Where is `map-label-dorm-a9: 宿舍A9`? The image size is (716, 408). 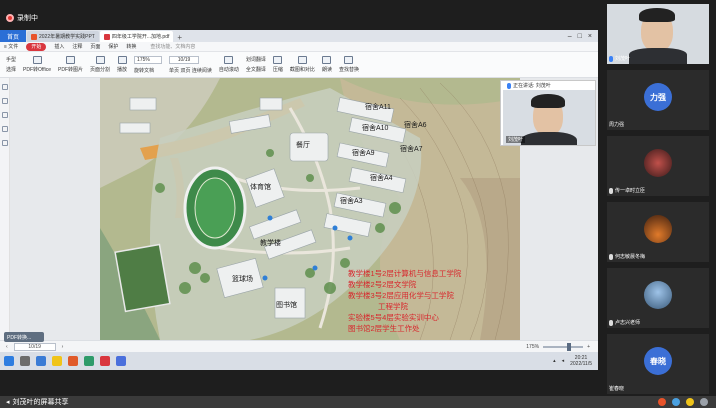 map-label-dorm-a9: 宿舍A9 is located at coordinates (363, 153).